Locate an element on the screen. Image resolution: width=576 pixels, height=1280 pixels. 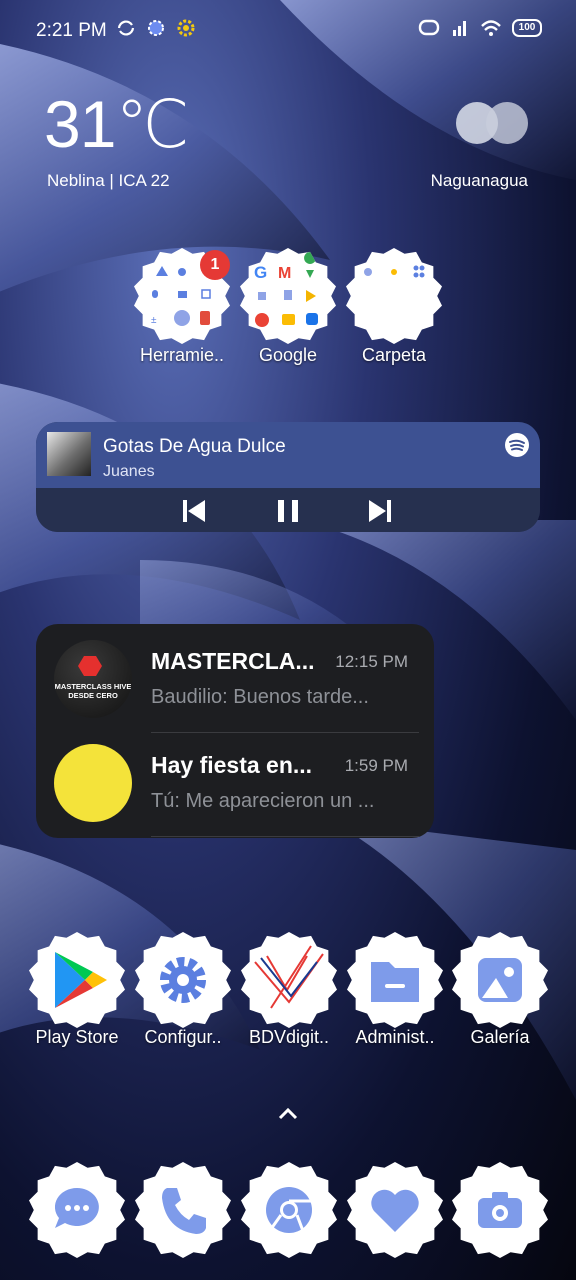
app-label: Galería is located at coordinates (500, 1037).